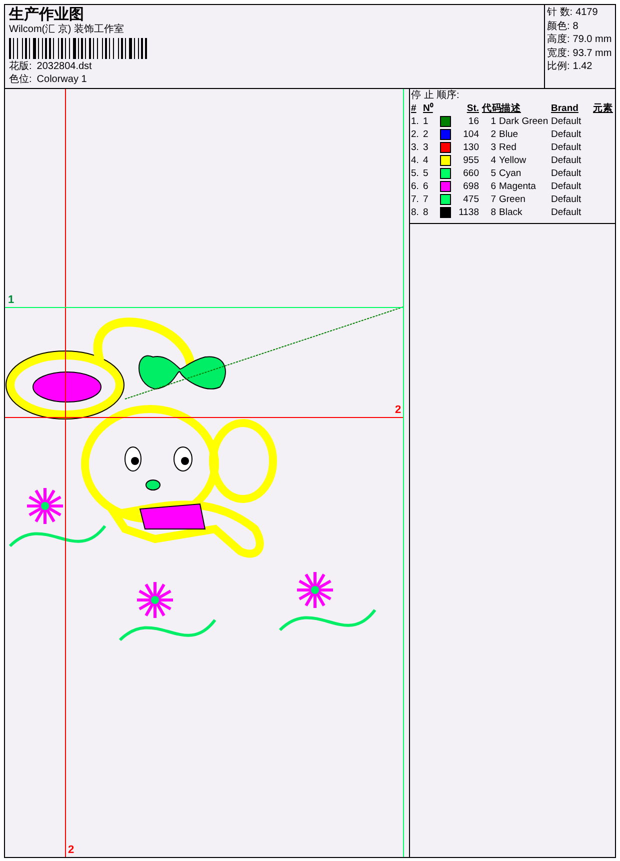  What do you see at coordinates (513, 160) in the screenshot?
I see `table-cell-text: Yellow` at bounding box center [513, 160].